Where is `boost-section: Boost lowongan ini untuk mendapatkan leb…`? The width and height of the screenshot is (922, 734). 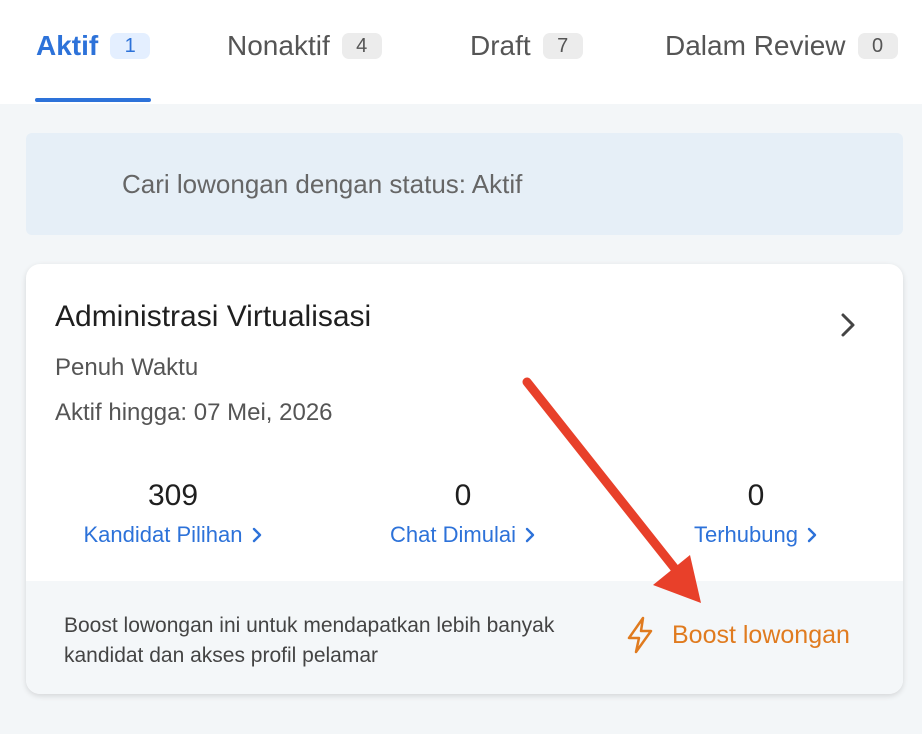
boost-section: Boost lowongan ini untuk mendapatkan leb… is located at coordinates (464, 637).